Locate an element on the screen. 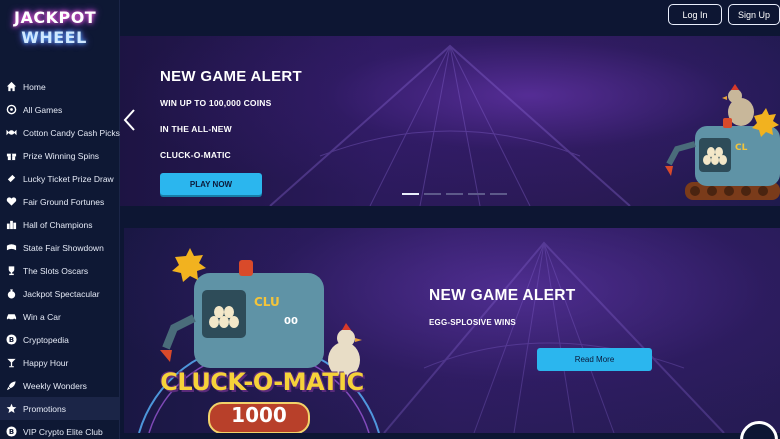 The image size is (780, 439). sidebar-item-jackpot-spectacular: Jackpot Spectacular is located at coordinates (60, 293).